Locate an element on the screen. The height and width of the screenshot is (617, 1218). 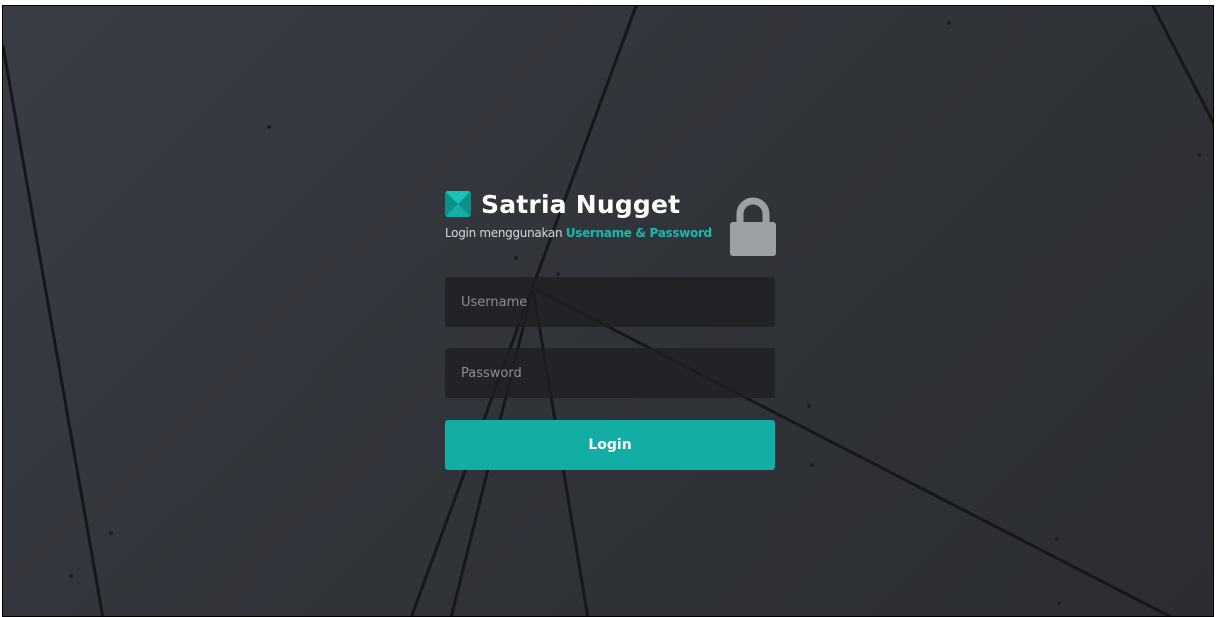
app-logo-icon is located at coordinates (458, 204).